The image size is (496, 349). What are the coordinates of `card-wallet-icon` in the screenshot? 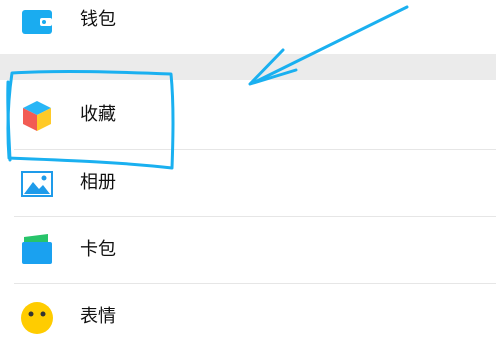 It's located at (37, 249).